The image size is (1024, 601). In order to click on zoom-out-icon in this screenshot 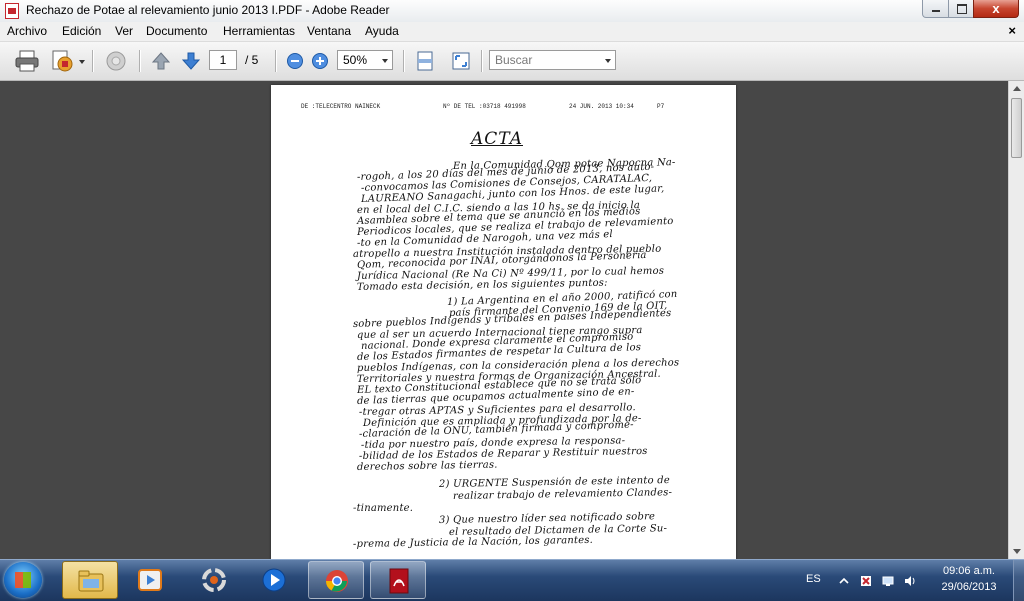, I will do `click(295, 61)`.